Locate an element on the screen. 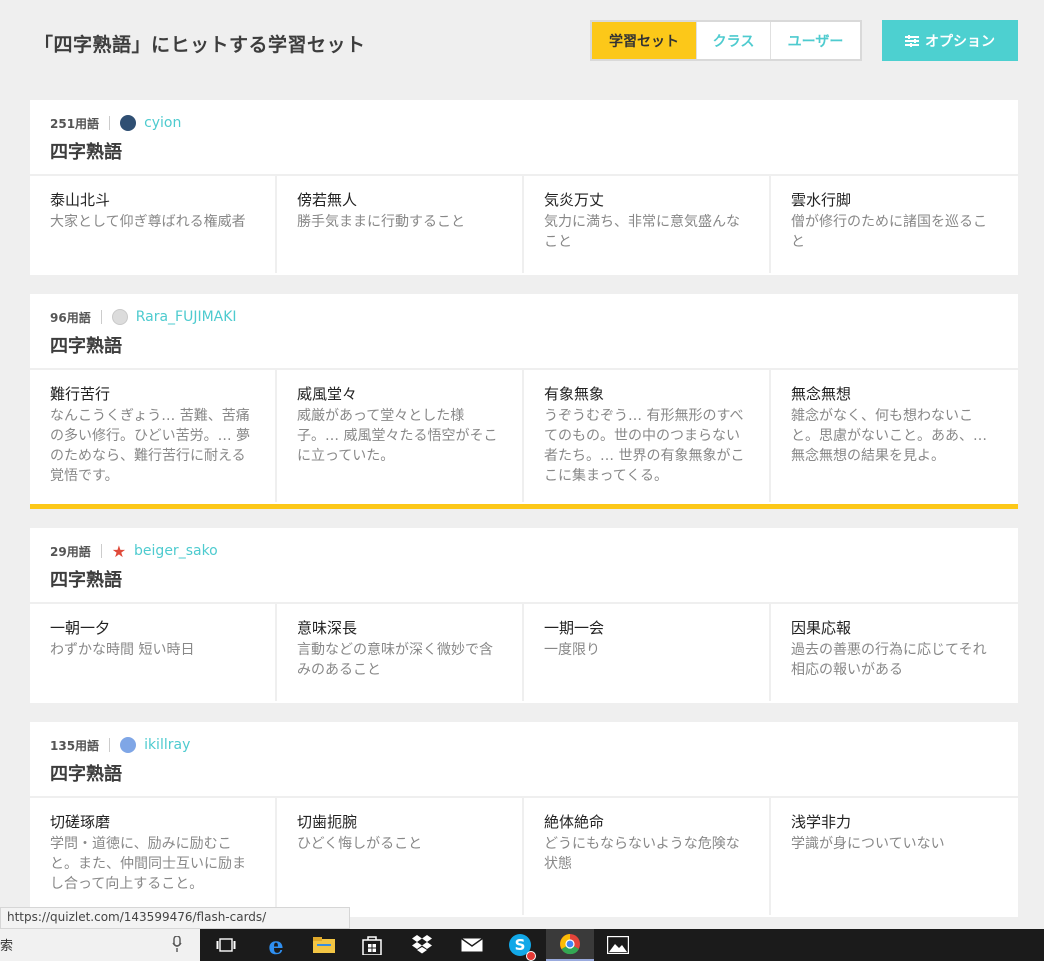  set-meta: 135用語 ikillray is located at coordinates (120, 745).